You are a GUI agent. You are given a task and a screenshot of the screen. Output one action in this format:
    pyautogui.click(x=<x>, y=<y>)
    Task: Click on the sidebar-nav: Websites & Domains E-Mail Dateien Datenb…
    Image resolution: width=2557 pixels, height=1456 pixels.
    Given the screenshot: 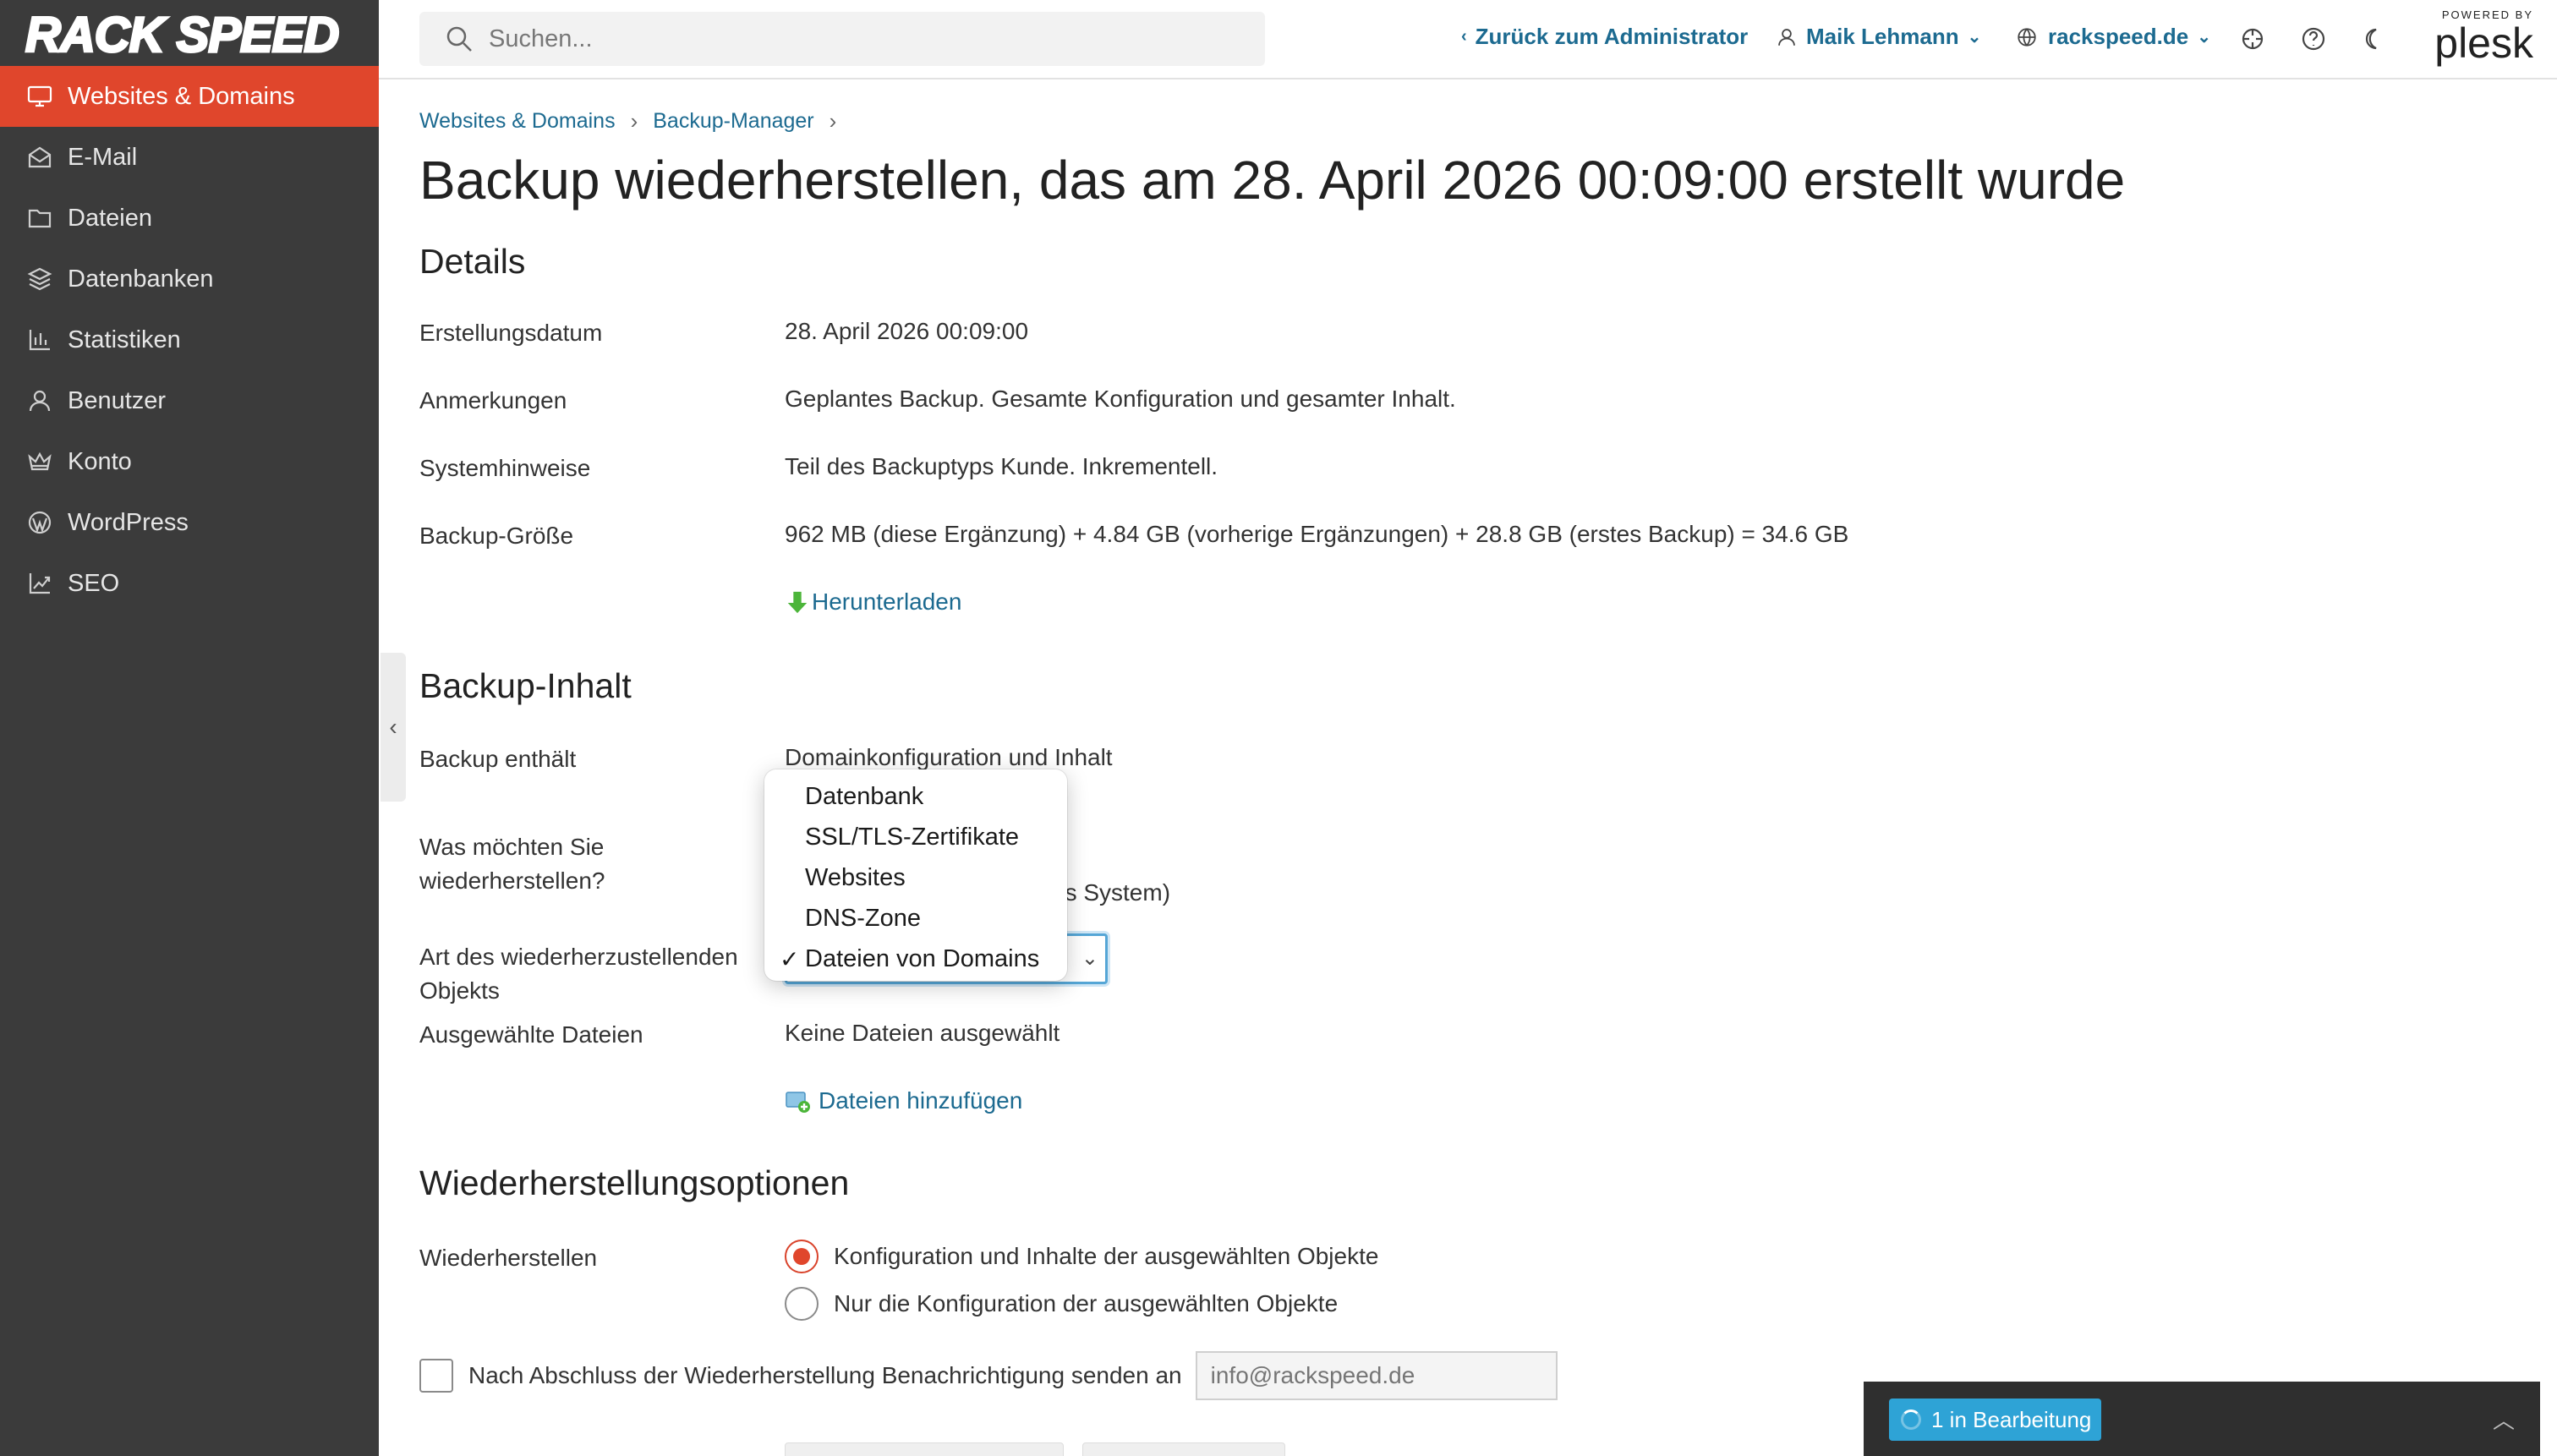 What is the action you would take?
    pyautogui.click(x=189, y=340)
    